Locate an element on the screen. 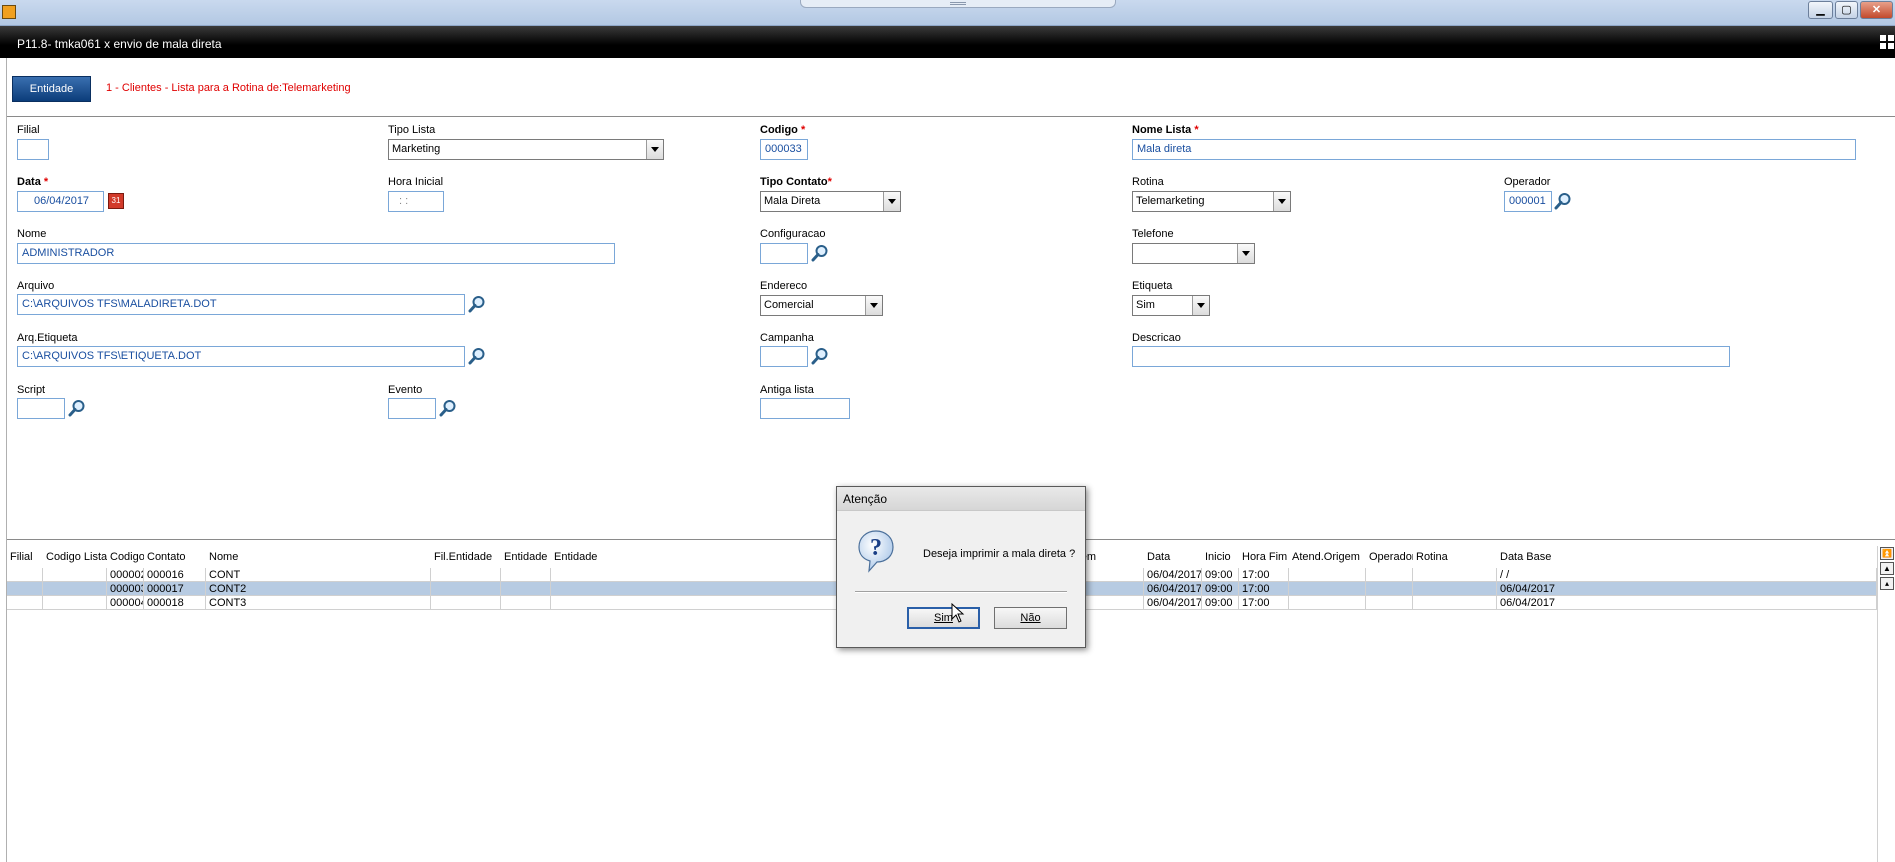 Image resolution: width=1895 pixels, height=862 pixels. grid-header: Hora Fim is located at coordinates (1264, 557).